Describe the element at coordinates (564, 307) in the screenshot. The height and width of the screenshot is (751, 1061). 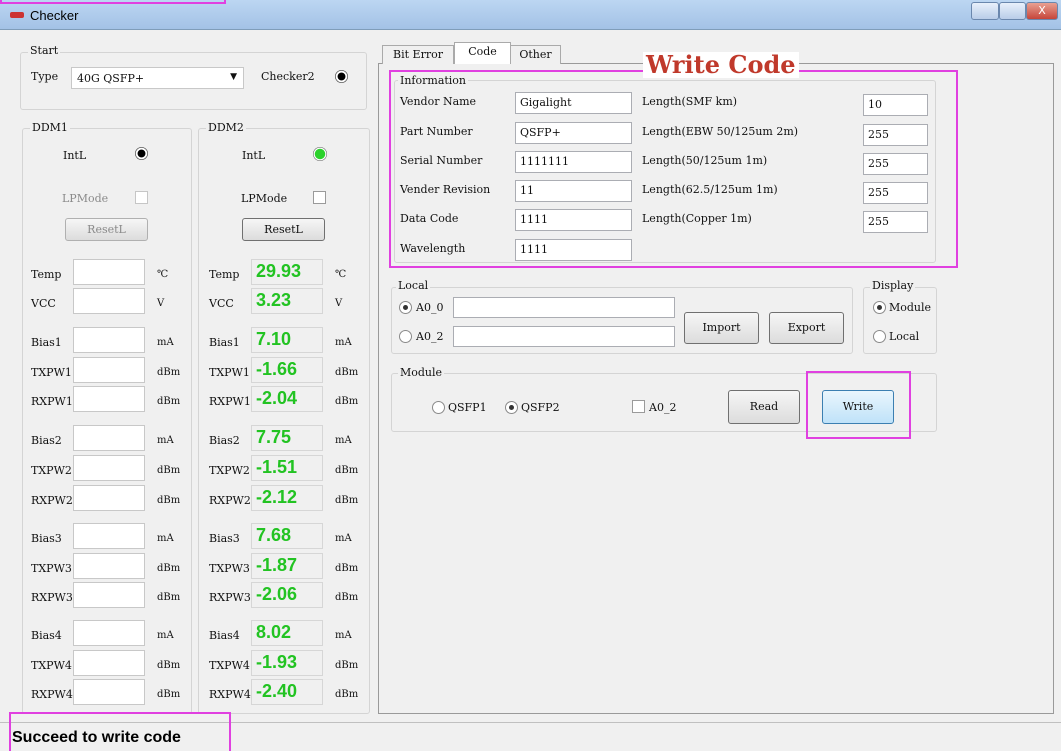
I see `a0-0-path-input` at that location.